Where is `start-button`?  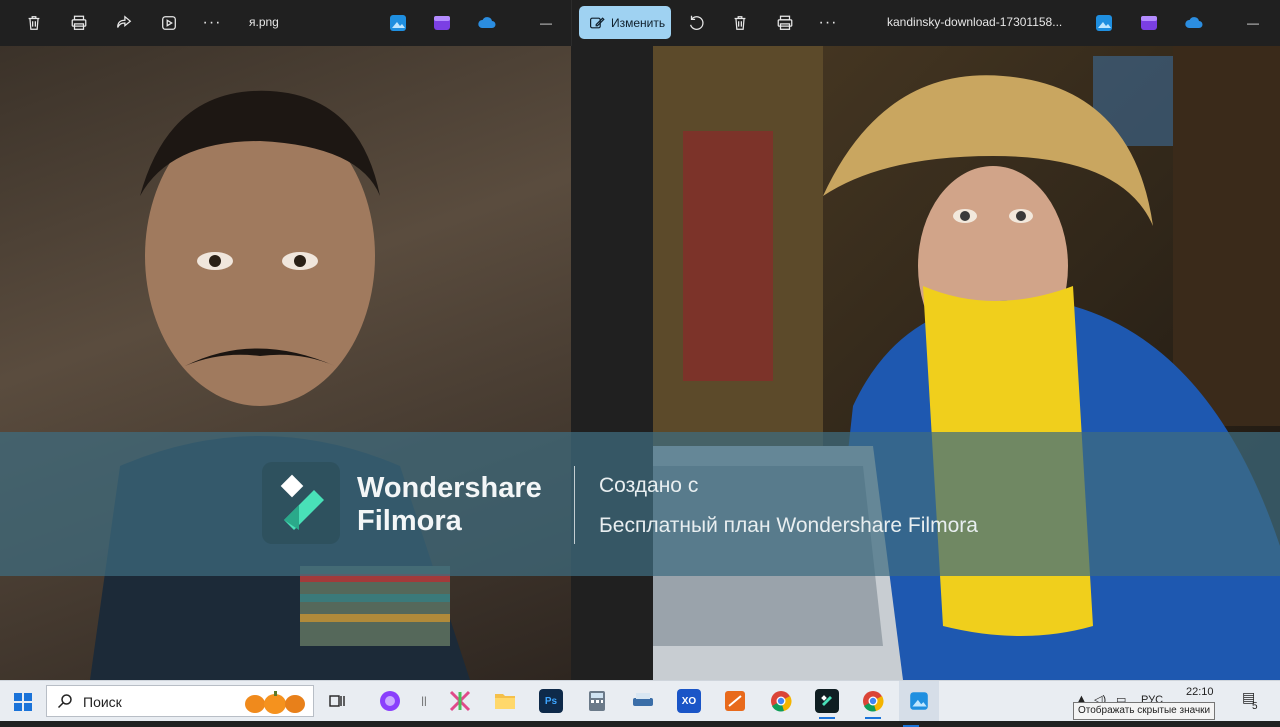
start-button is located at coordinates (23, 702).